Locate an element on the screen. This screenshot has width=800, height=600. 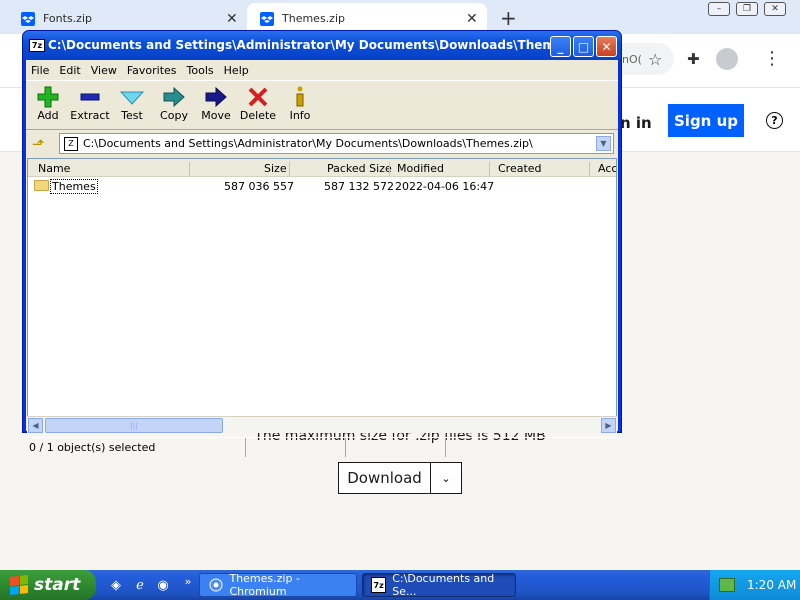
task-chromium: Themes.zip - Chromium is located at coordinates (278, 585).